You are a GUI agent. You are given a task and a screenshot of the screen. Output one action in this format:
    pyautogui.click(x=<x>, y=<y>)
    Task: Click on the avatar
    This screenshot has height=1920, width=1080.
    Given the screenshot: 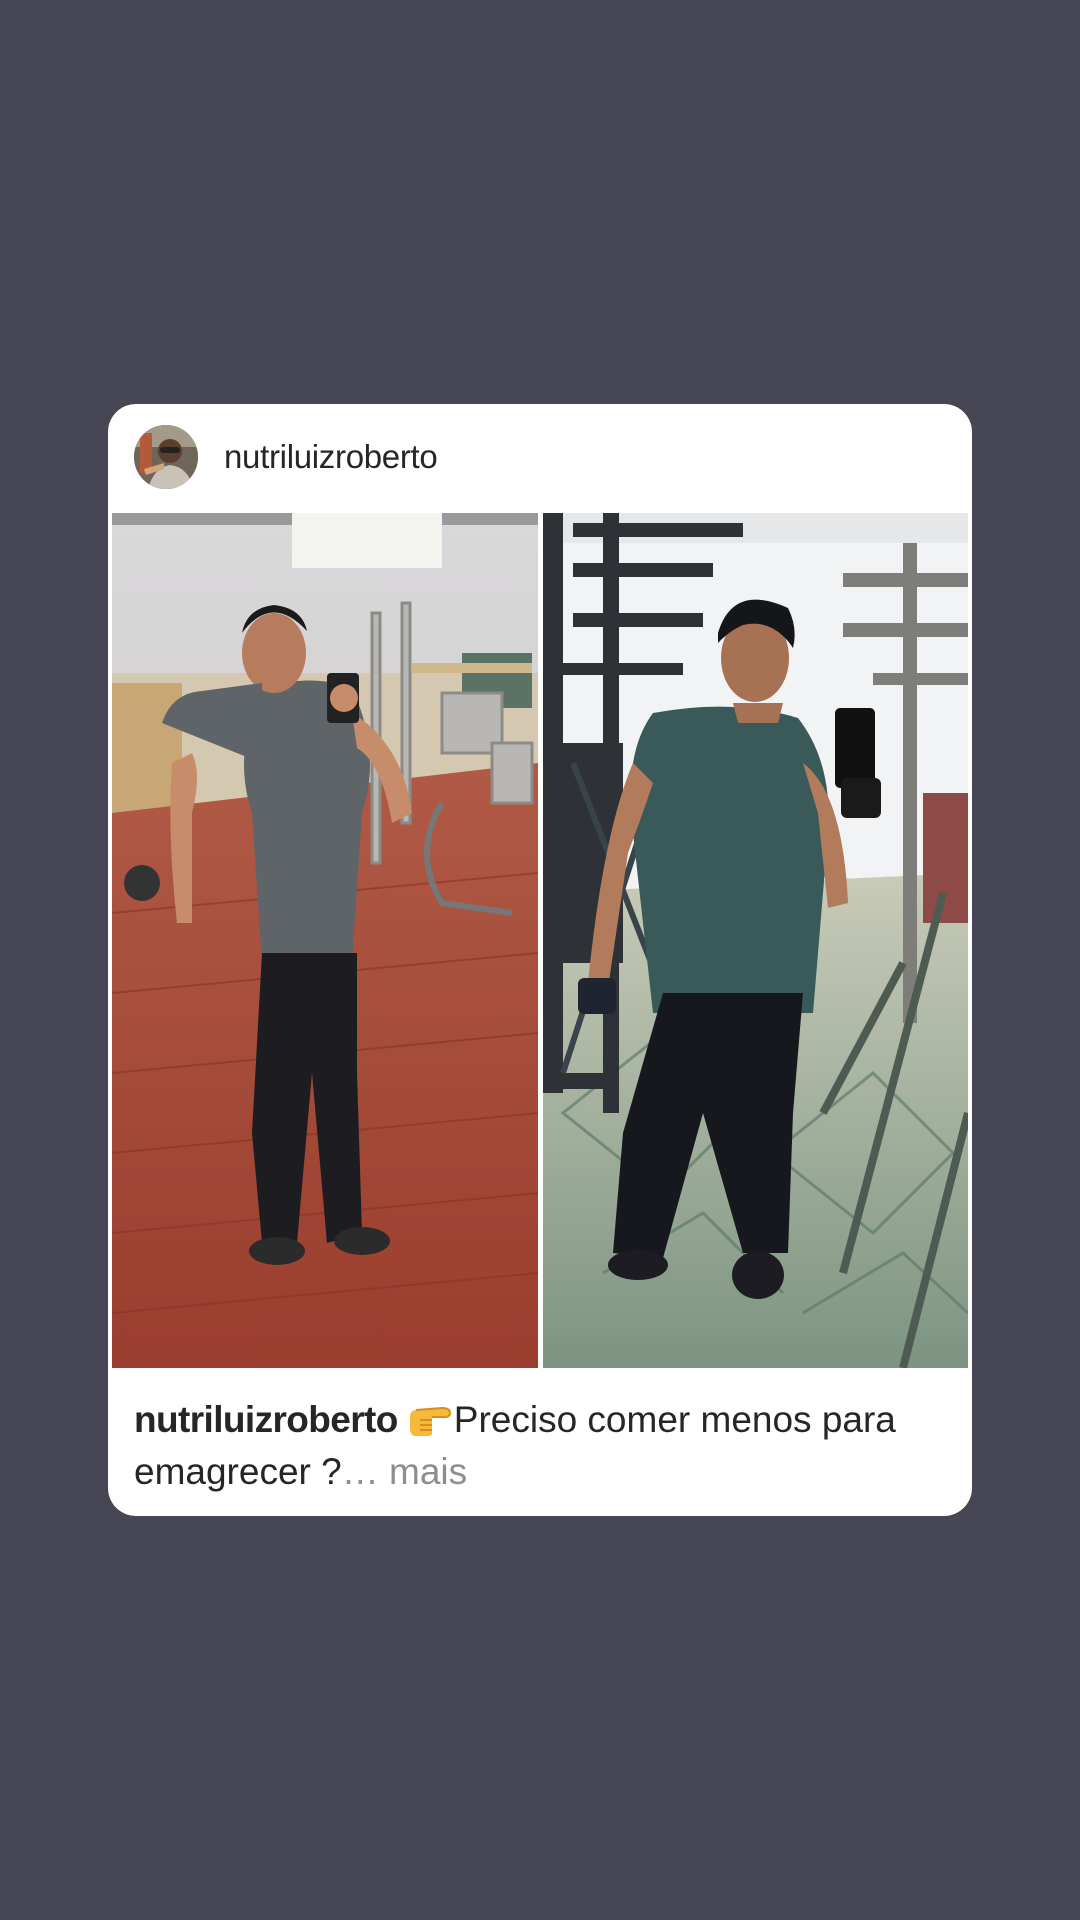 What is the action you would take?
    pyautogui.click(x=166, y=457)
    